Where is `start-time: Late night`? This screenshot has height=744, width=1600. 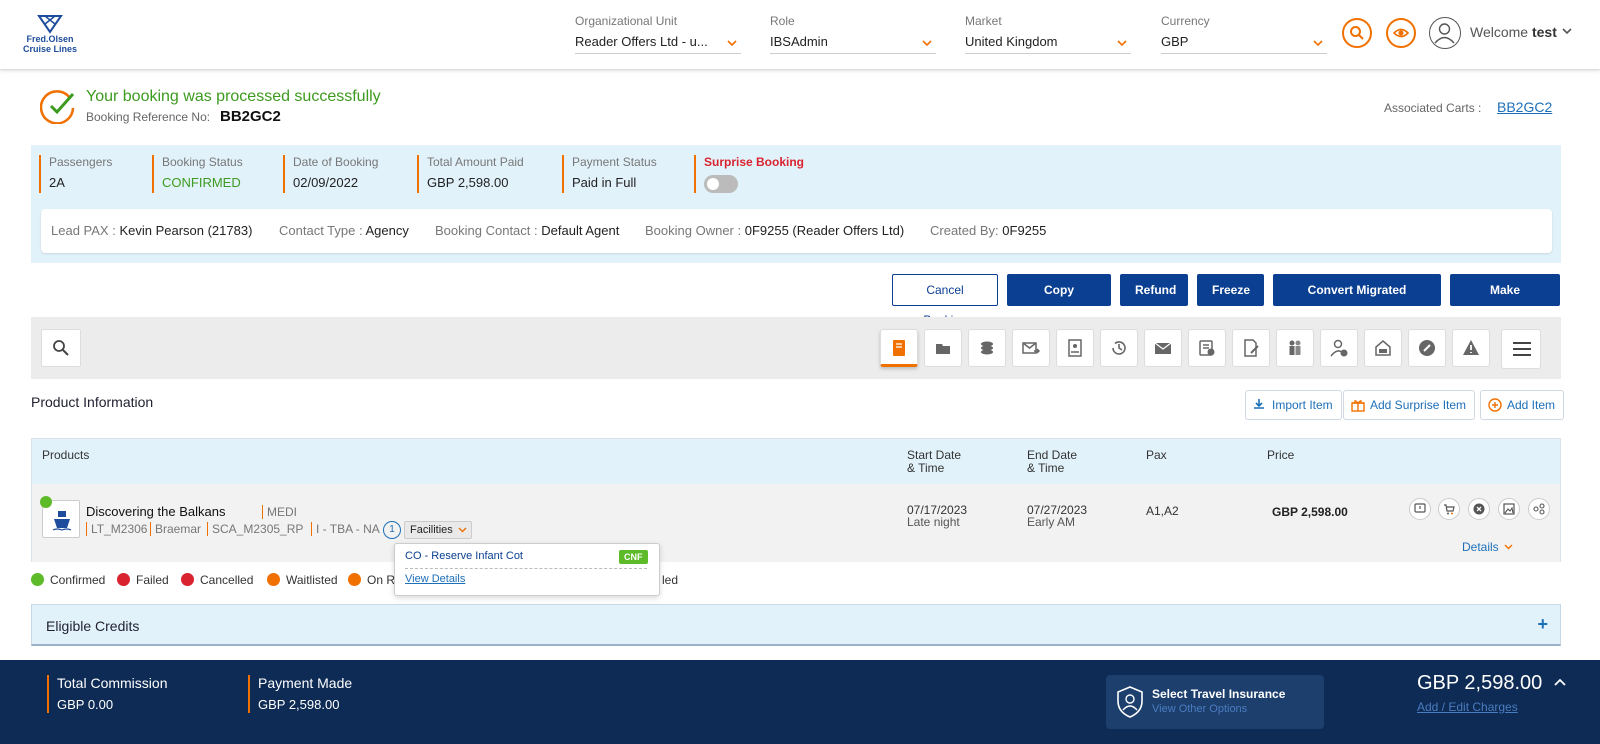
start-time: Late night is located at coordinates (933, 522).